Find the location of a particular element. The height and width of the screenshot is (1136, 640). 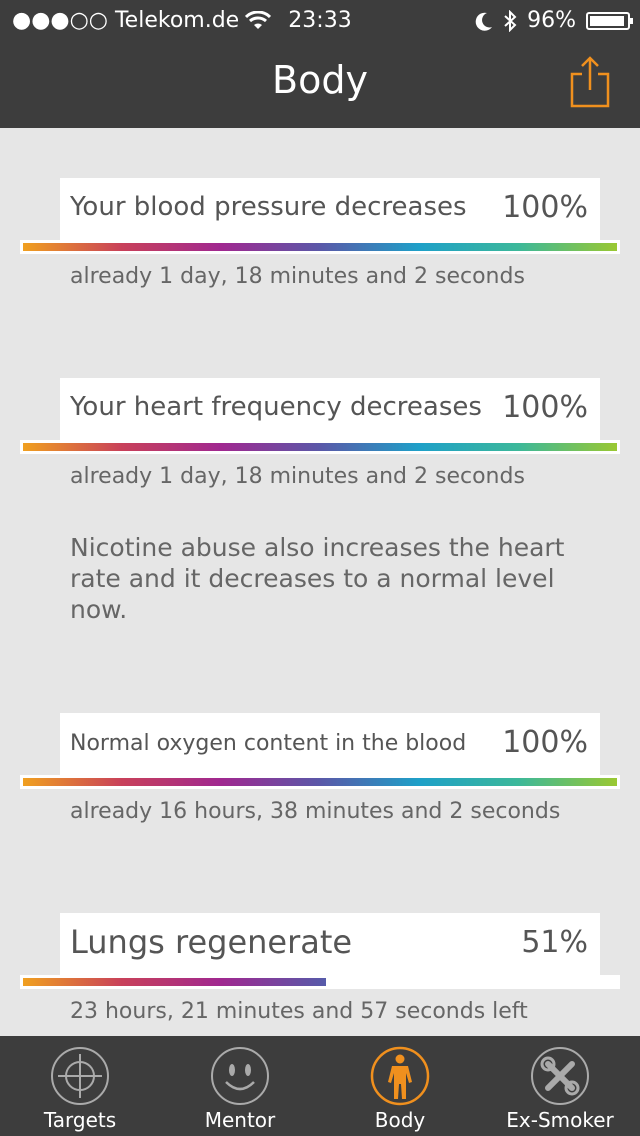

card-header: Lungs regenerate 51% is located at coordinates (330, 945).